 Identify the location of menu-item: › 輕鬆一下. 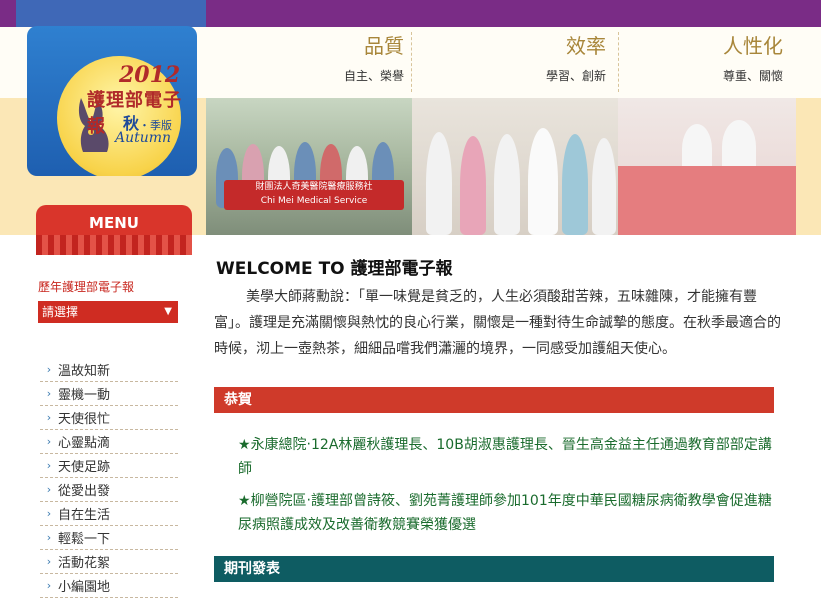
(109, 538).